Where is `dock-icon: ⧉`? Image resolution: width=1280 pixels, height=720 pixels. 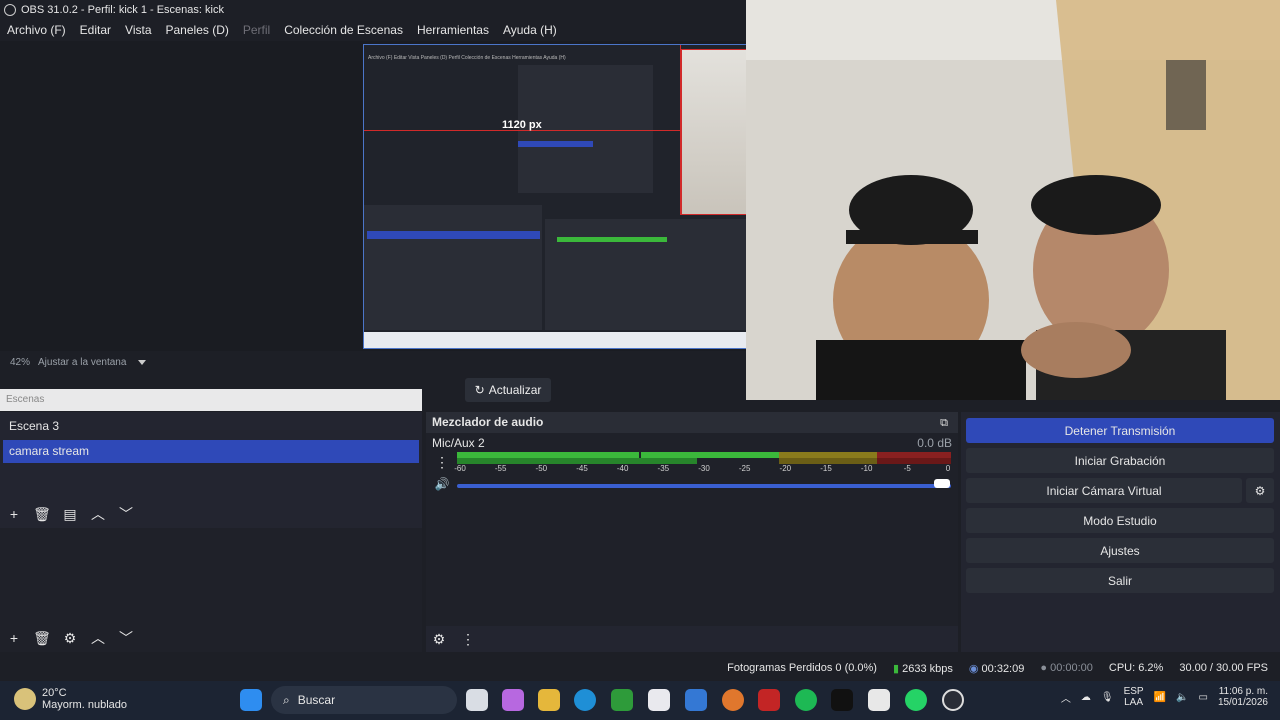
dock-icon: ⧉ is located at coordinates (944, 423).